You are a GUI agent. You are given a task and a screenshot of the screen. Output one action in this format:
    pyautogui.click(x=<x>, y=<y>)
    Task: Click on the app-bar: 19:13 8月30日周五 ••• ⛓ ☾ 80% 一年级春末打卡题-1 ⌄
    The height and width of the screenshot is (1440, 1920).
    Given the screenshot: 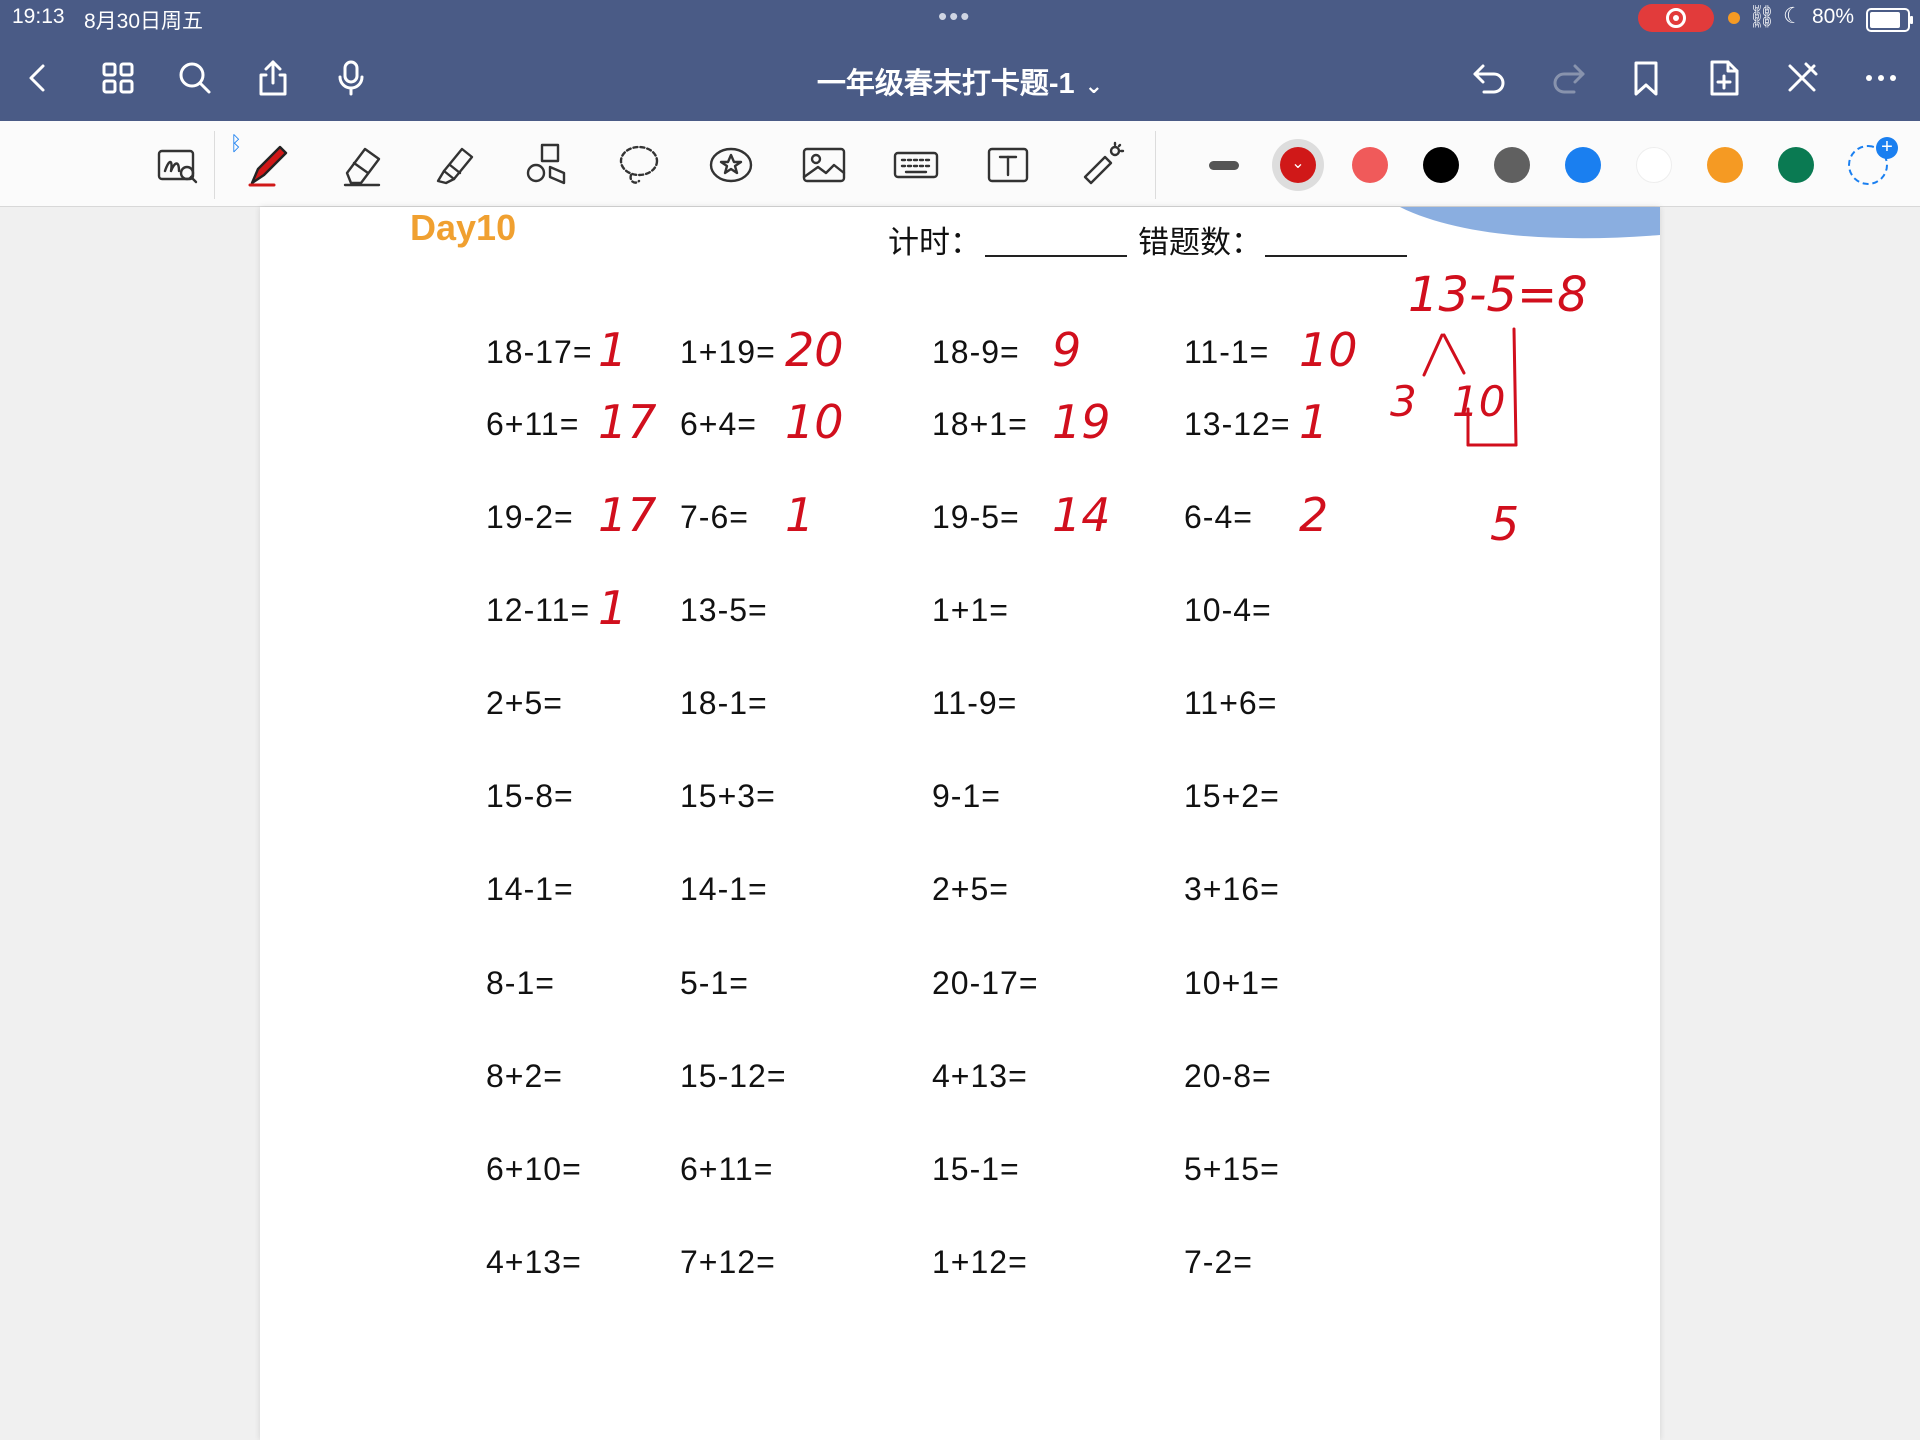 What is the action you would take?
    pyautogui.click(x=960, y=60)
    